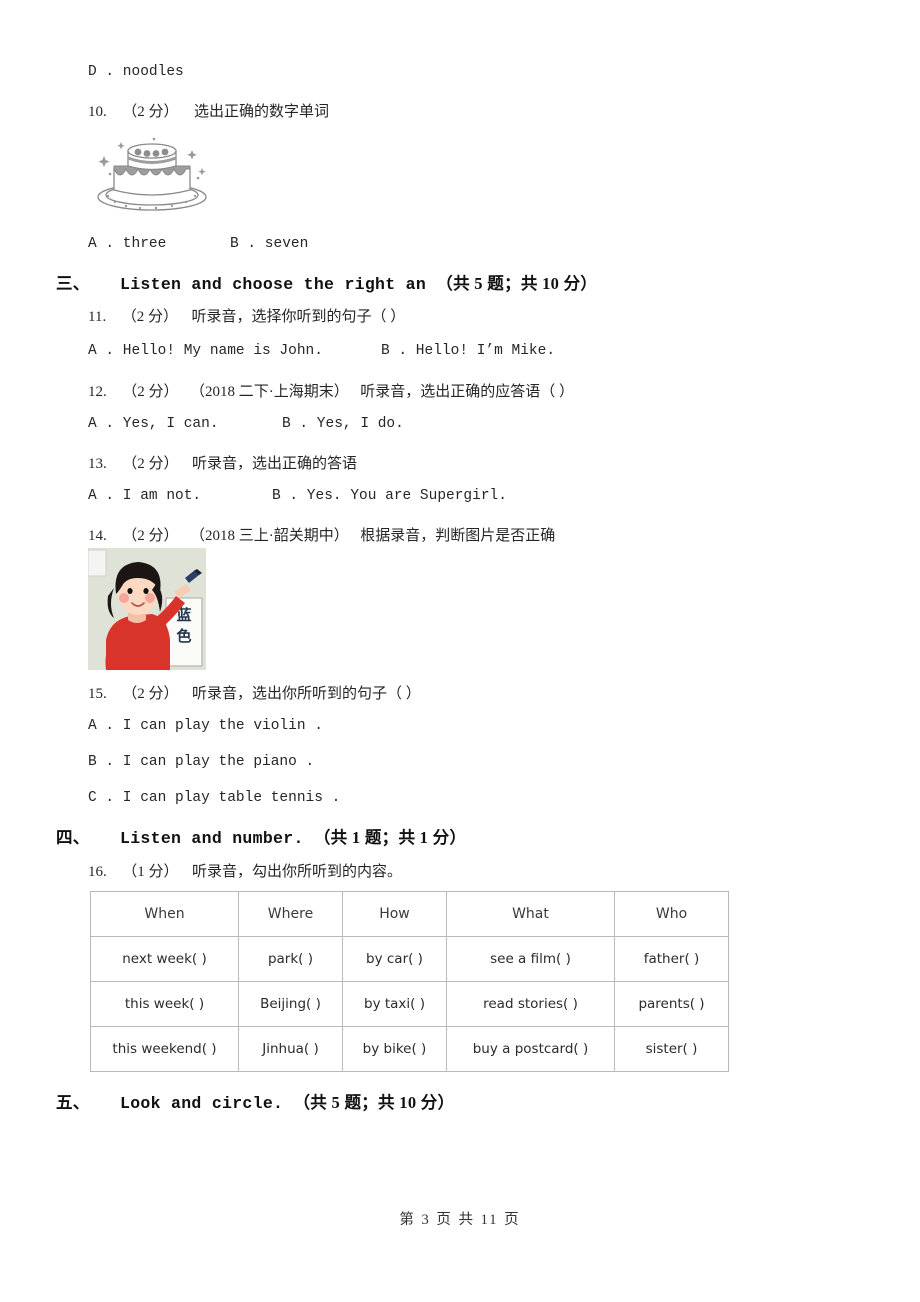  What do you see at coordinates (73, 837) in the screenshot?
I see `section-4-index: 四、` at bounding box center [73, 837].